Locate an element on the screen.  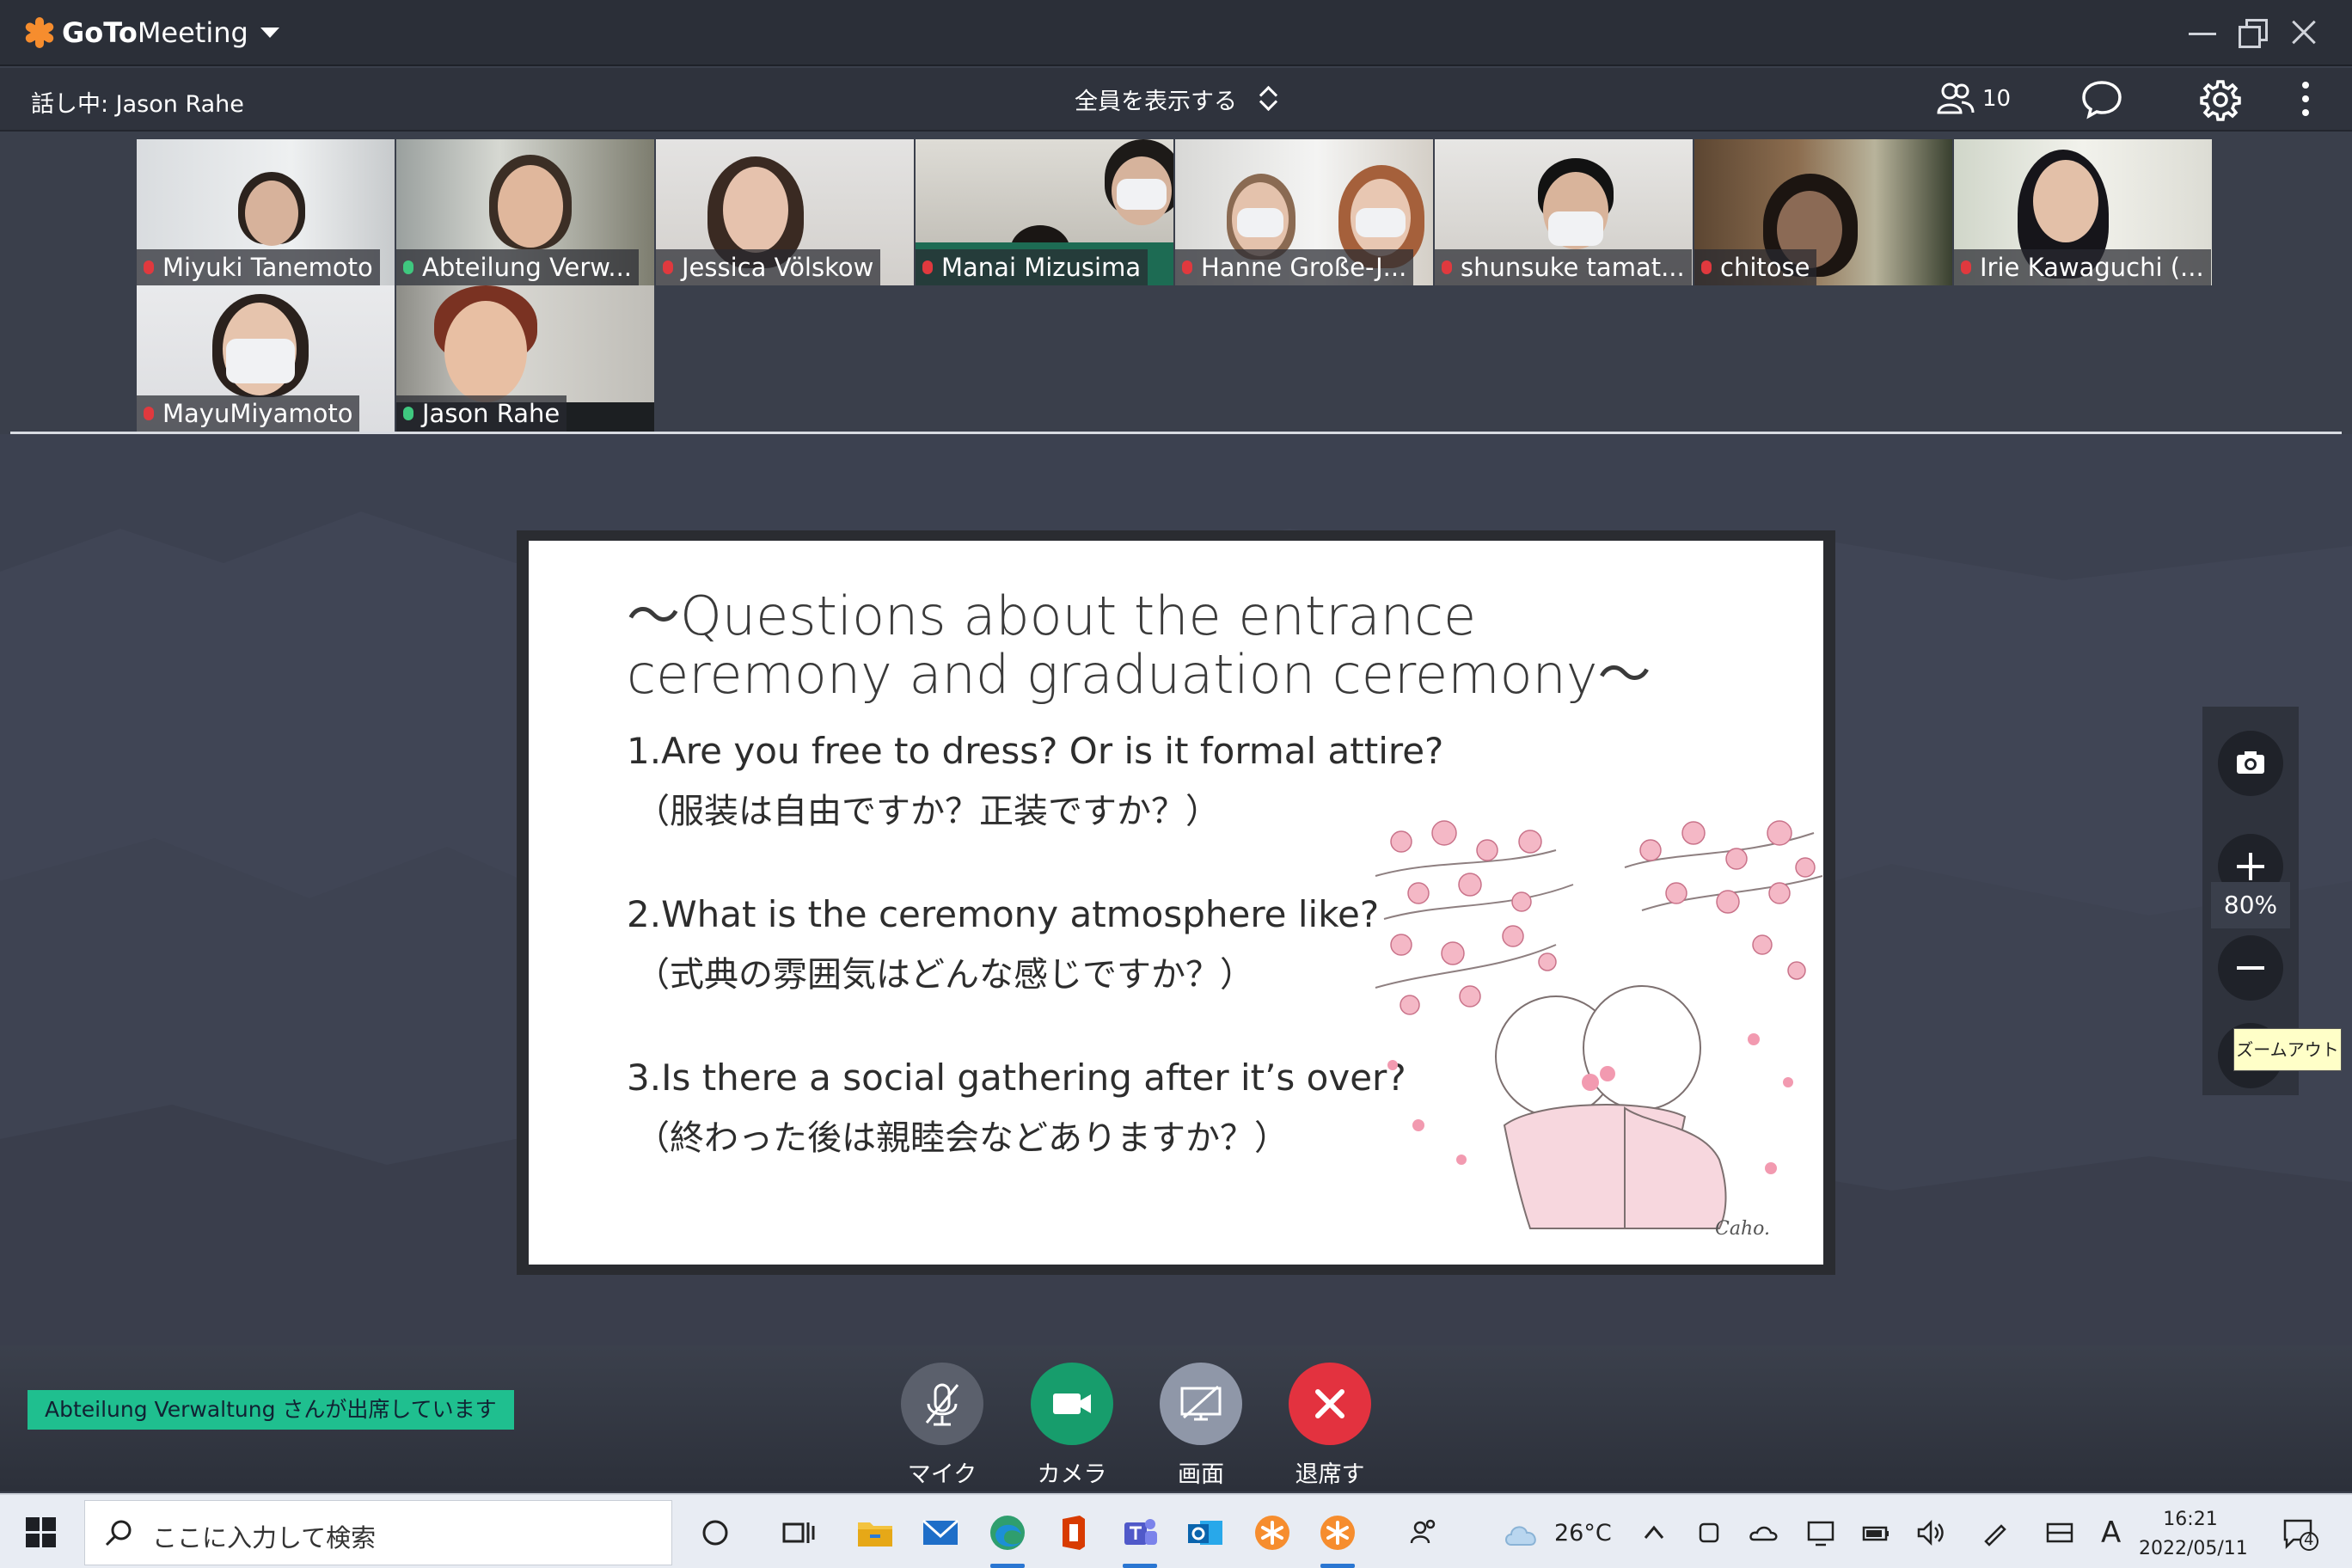
video-tile: Jessica Völskow is located at coordinates (785, 212).